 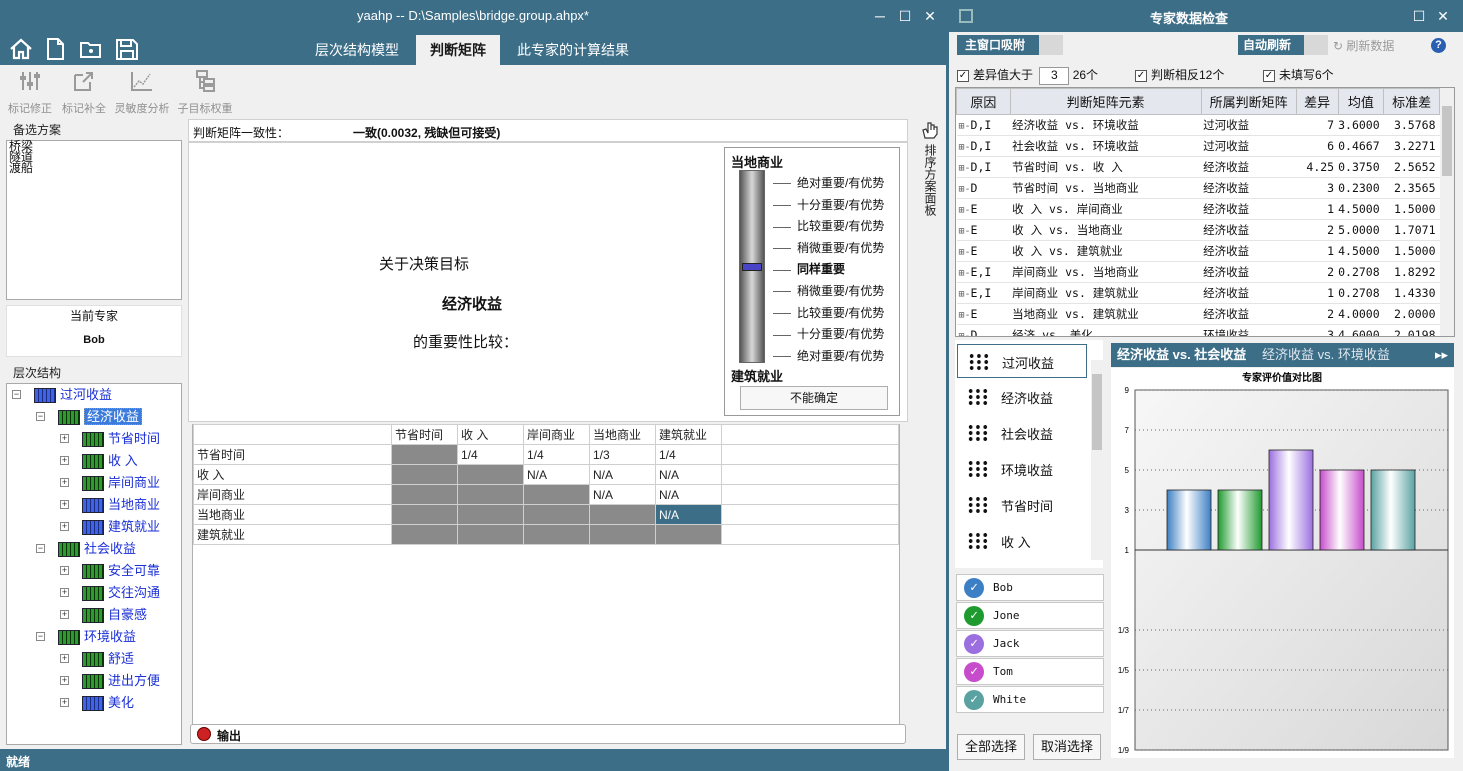 I want to click on column-header: 判断矩阵元素, so click(x=1105, y=101).